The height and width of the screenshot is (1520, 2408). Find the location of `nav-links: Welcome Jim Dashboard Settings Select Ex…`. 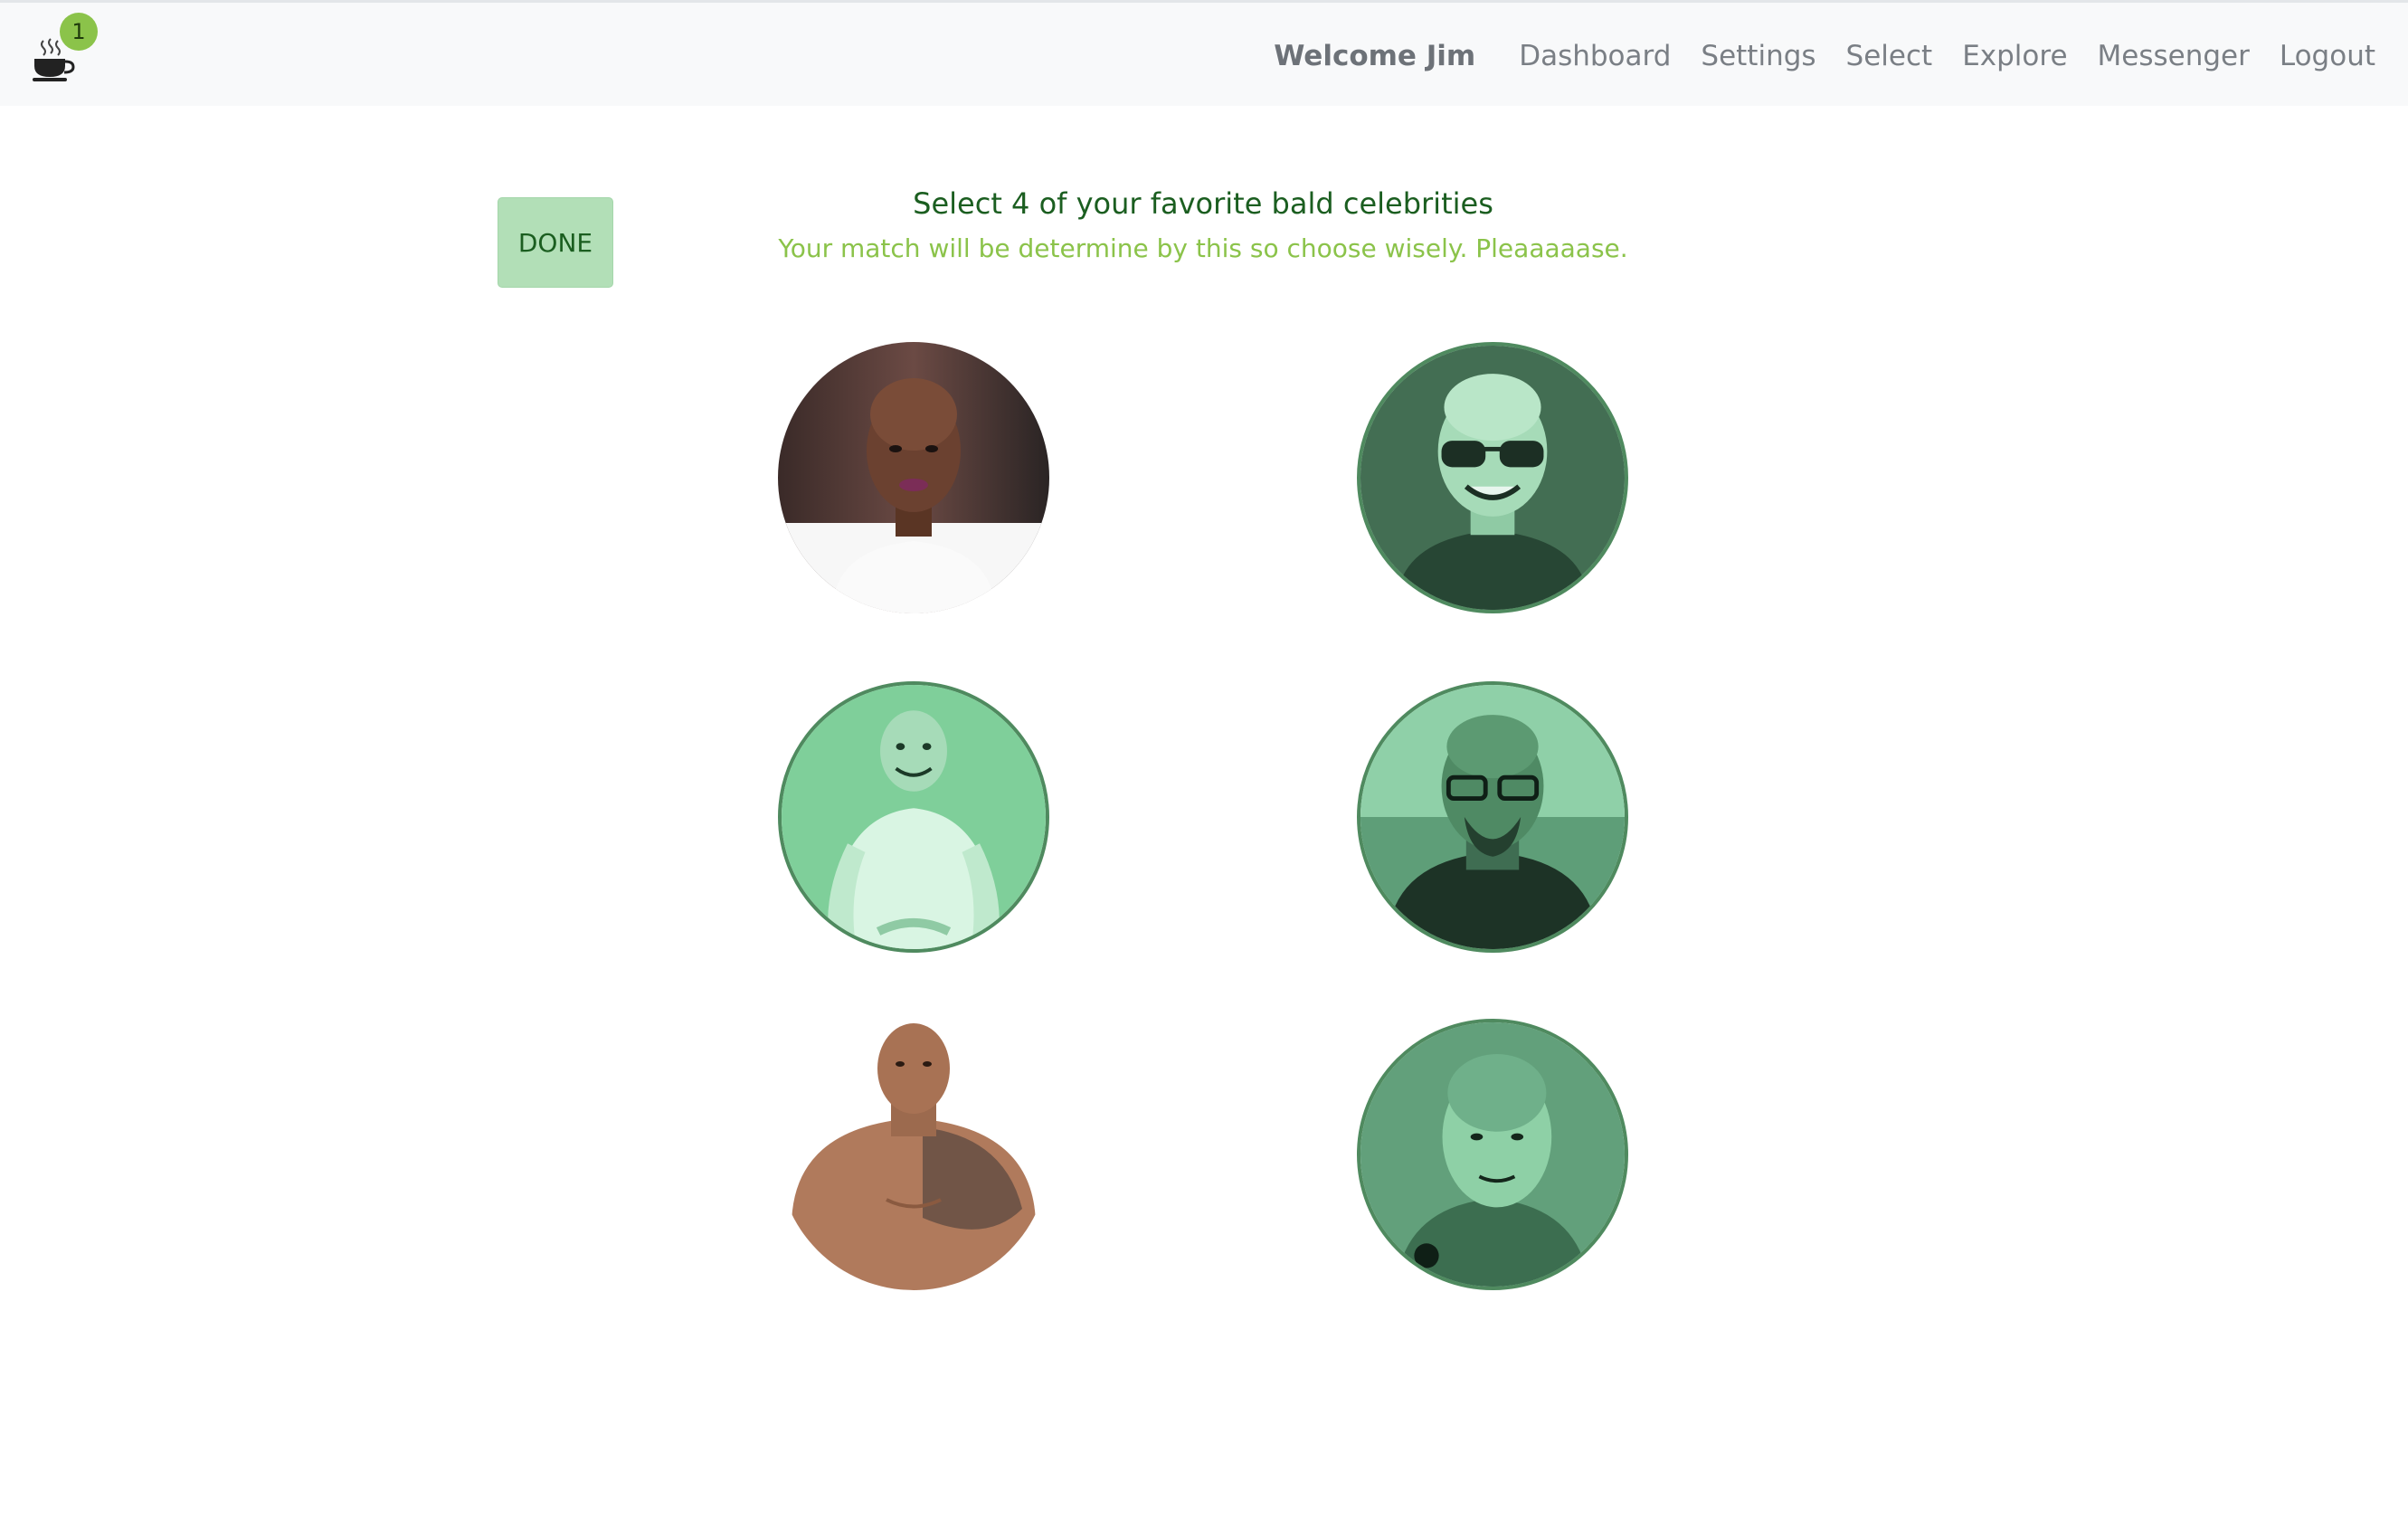

nav-links: Welcome Jim Dashboard Settings Select Ex… is located at coordinates (1824, 56).